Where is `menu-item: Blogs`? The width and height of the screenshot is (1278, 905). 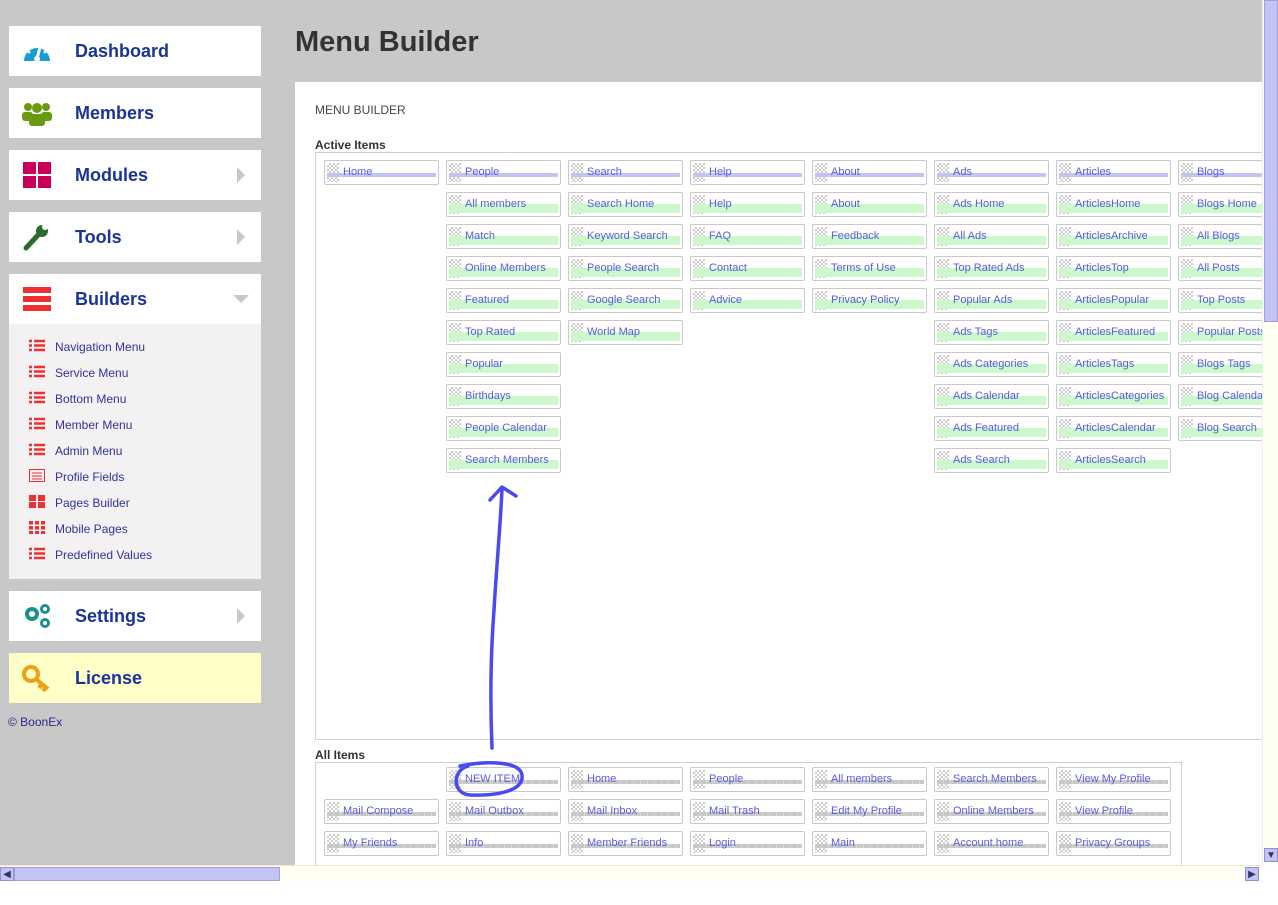 menu-item: Blogs is located at coordinates (1220, 172).